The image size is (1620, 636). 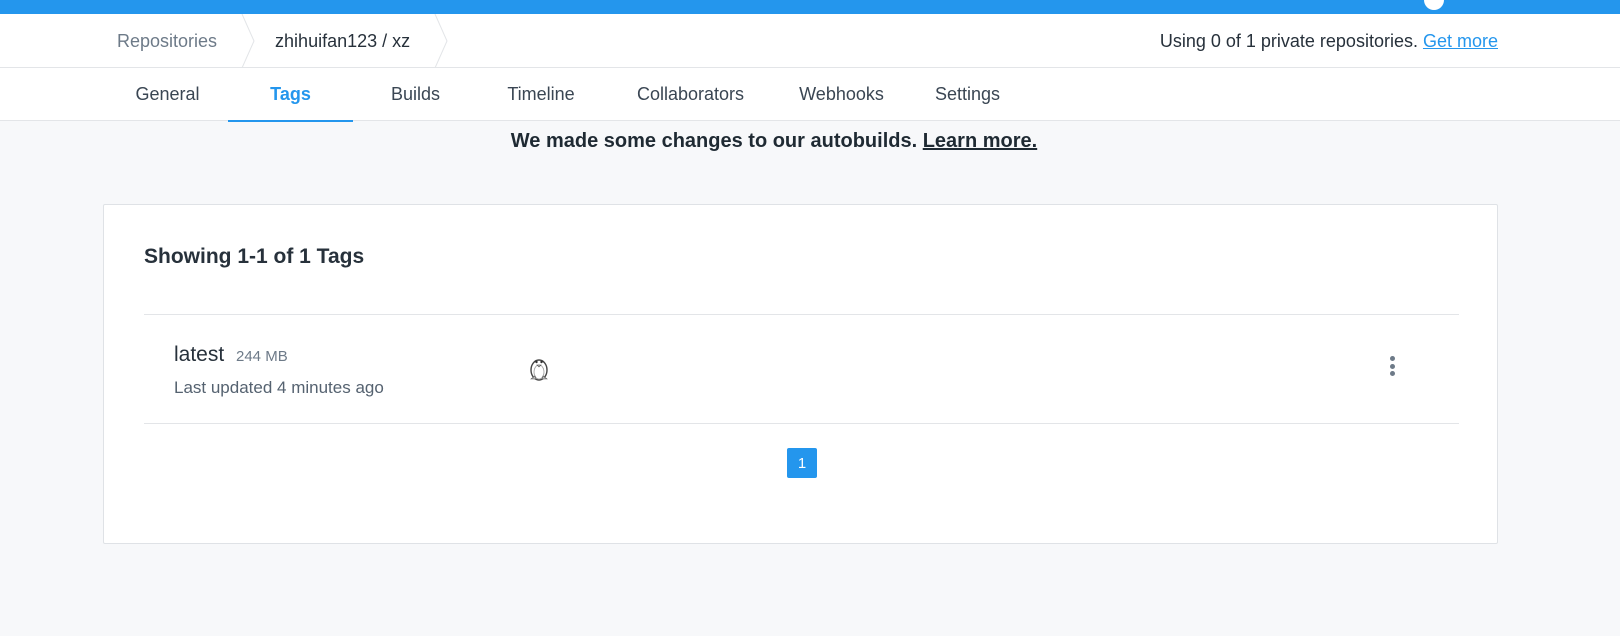 I want to click on tag-size: 244 MB, so click(x=262, y=356).